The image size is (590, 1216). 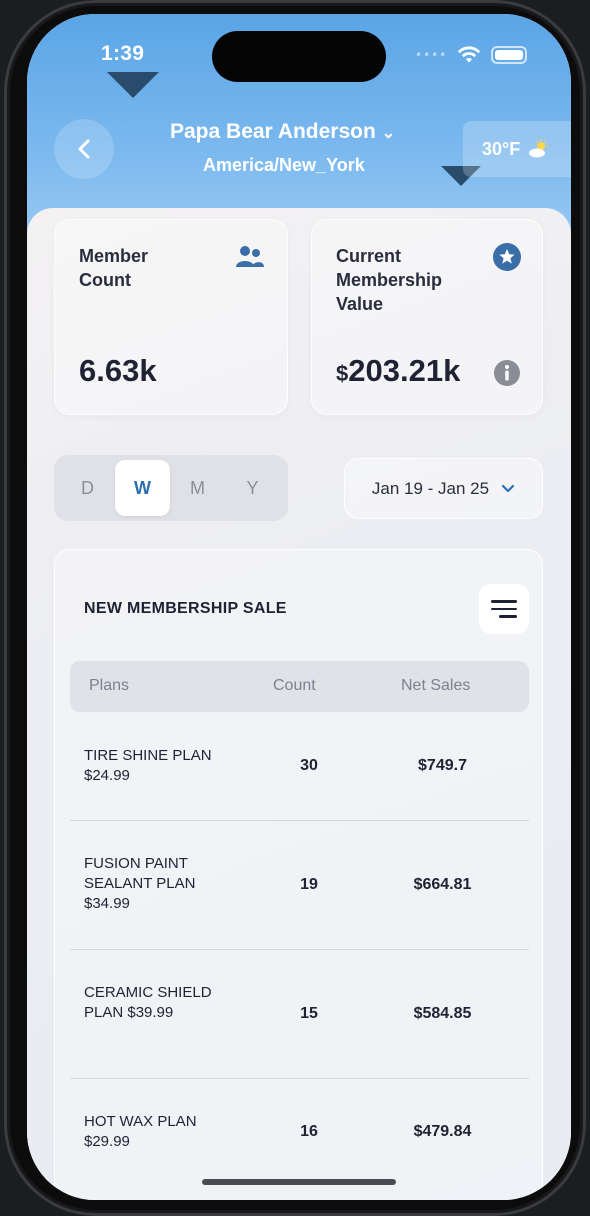 What do you see at coordinates (87, 488) in the screenshot?
I see `period-option-day: D` at bounding box center [87, 488].